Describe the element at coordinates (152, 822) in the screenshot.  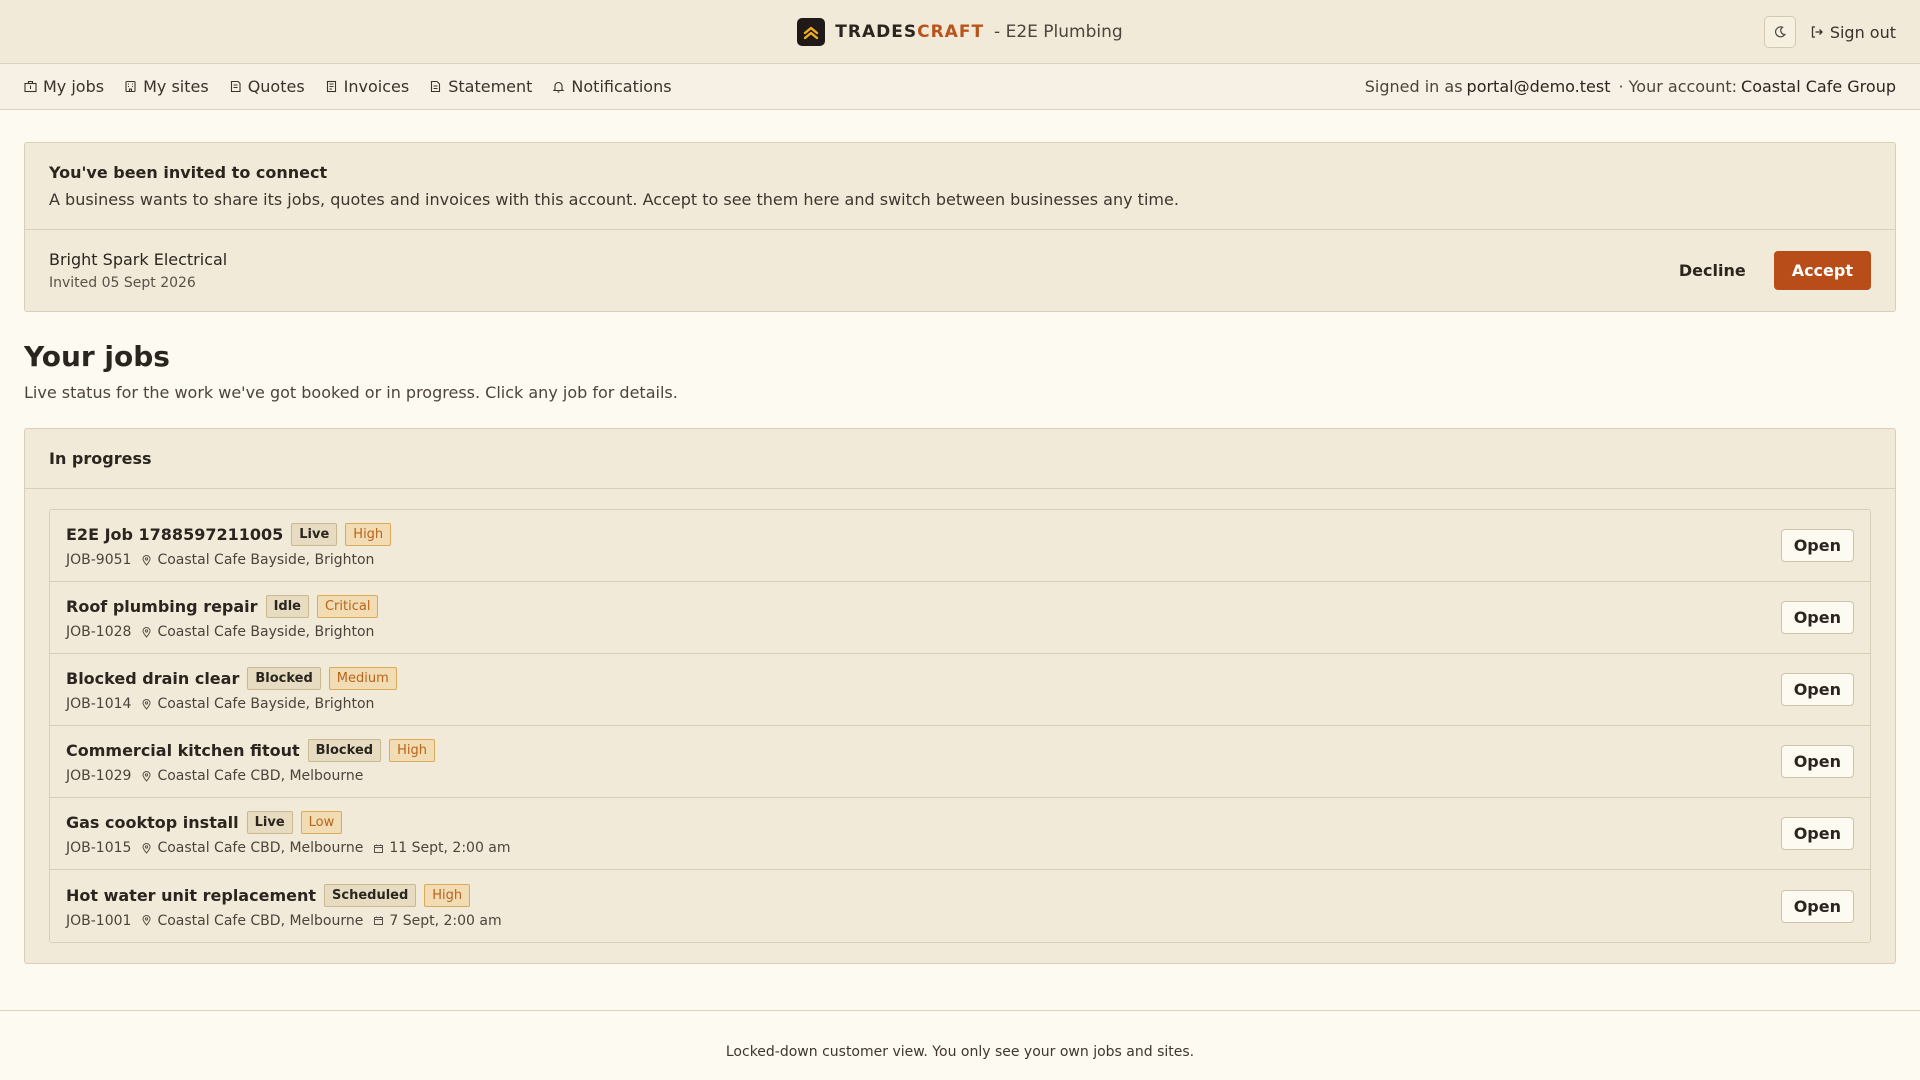
I see `job-title: Gas cooktop install` at that location.